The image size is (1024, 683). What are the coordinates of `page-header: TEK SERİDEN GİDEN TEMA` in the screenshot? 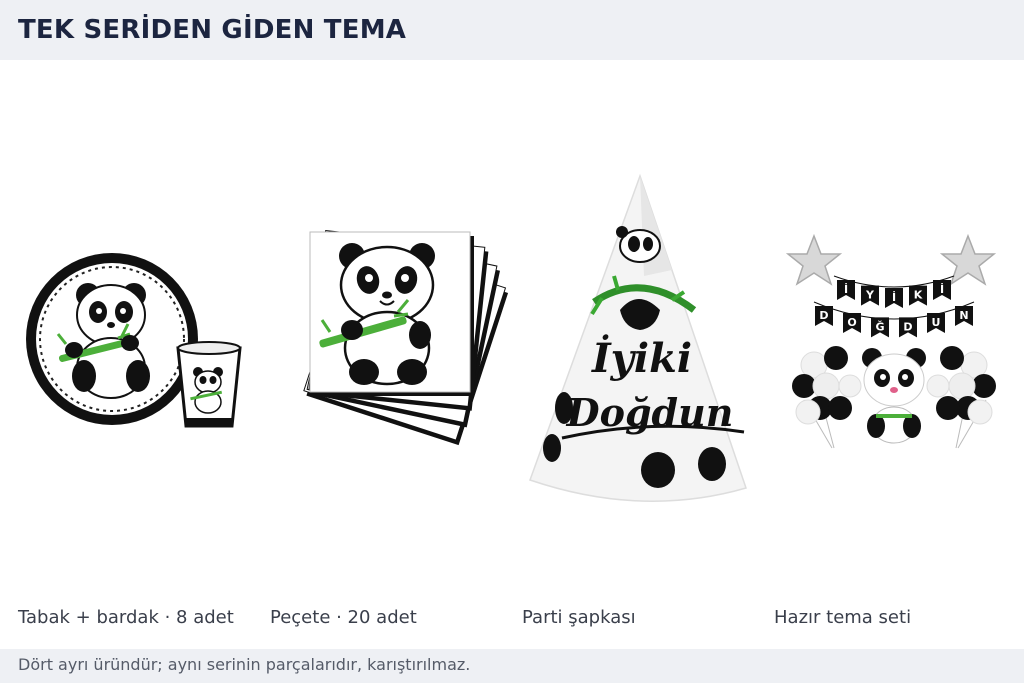 It's located at (512, 30).